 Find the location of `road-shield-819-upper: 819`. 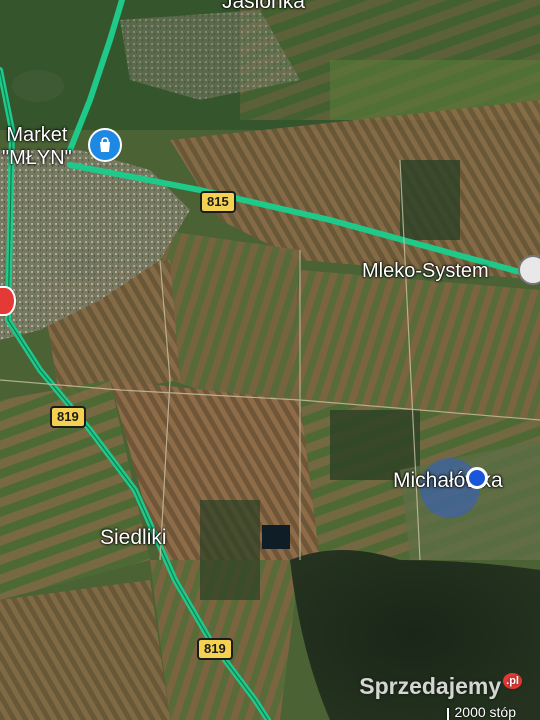

road-shield-819-upper: 819 is located at coordinates (68, 417).